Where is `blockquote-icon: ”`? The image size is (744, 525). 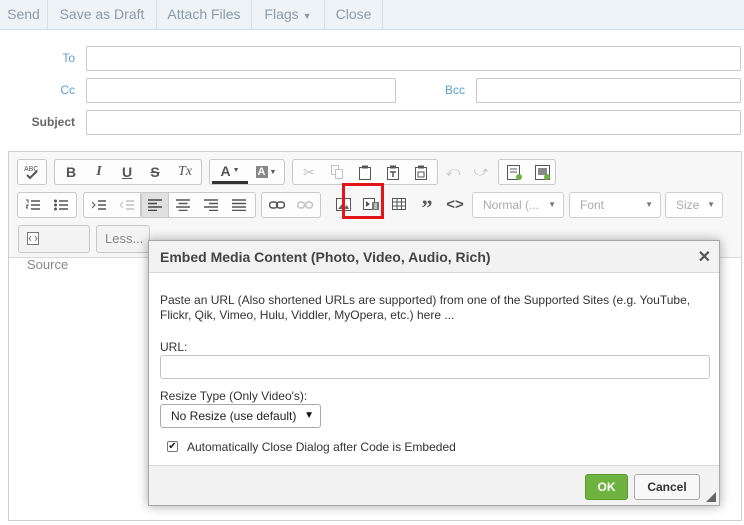
blockquote-icon: ” is located at coordinates (427, 206).